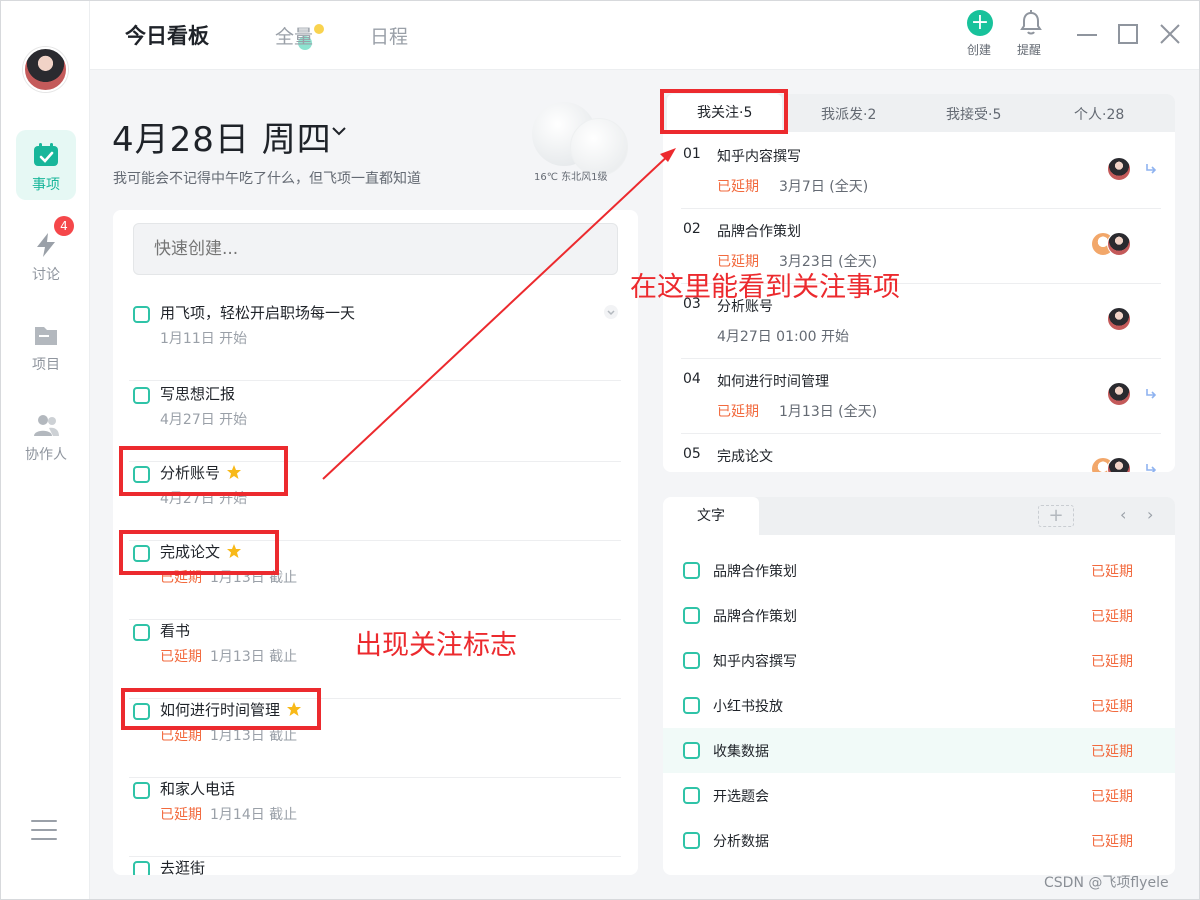 This screenshot has width=1200, height=900. What do you see at coordinates (765, 287) in the screenshot?
I see `annotation-text: 在这里能看到关注事项` at bounding box center [765, 287].